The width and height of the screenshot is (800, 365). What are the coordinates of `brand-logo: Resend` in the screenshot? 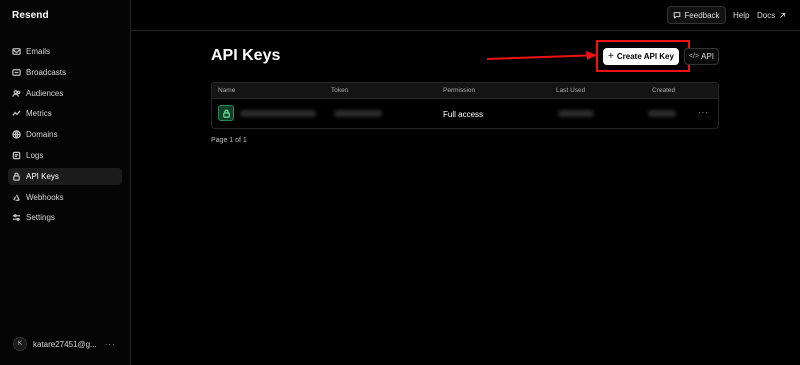 It's located at (30, 15).